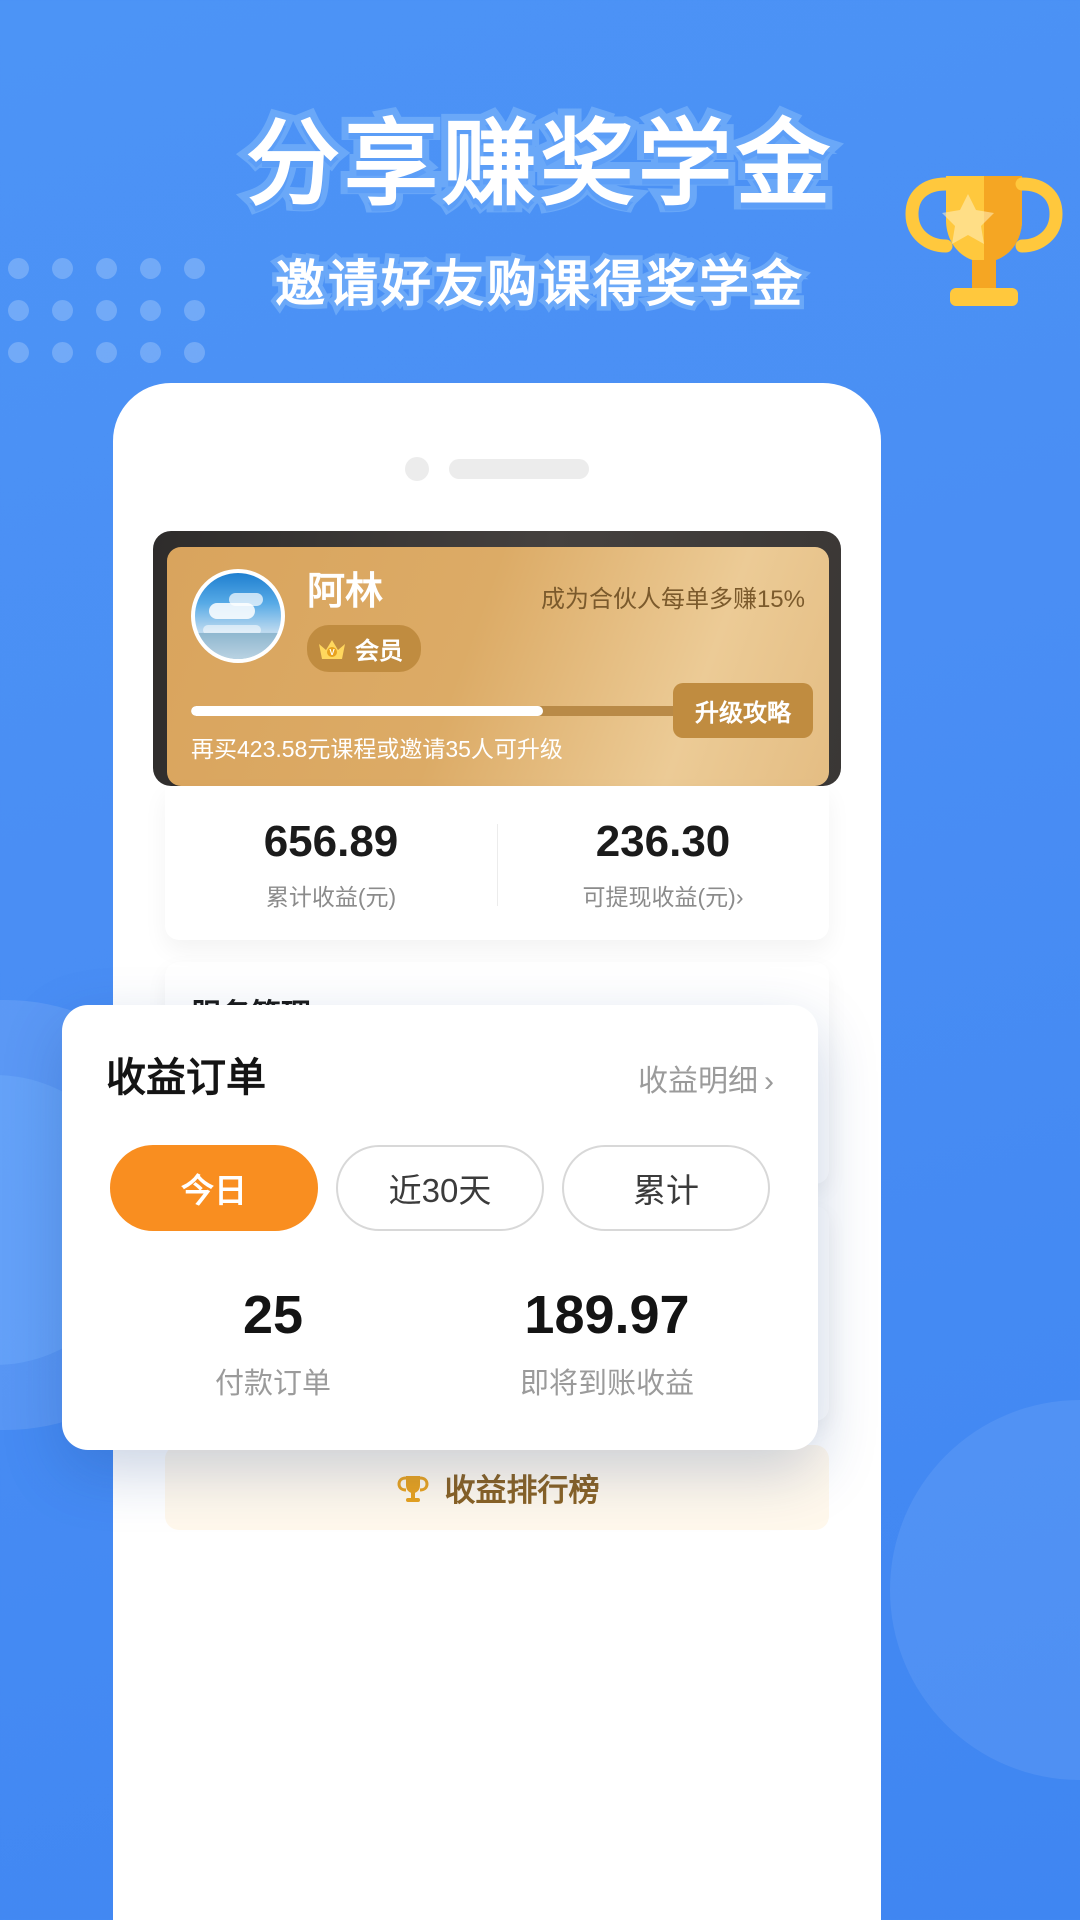  What do you see at coordinates (663, 841) in the screenshot?
I see `earnings-withdrawable-value: 236.30` at bounding box center [663, 841].